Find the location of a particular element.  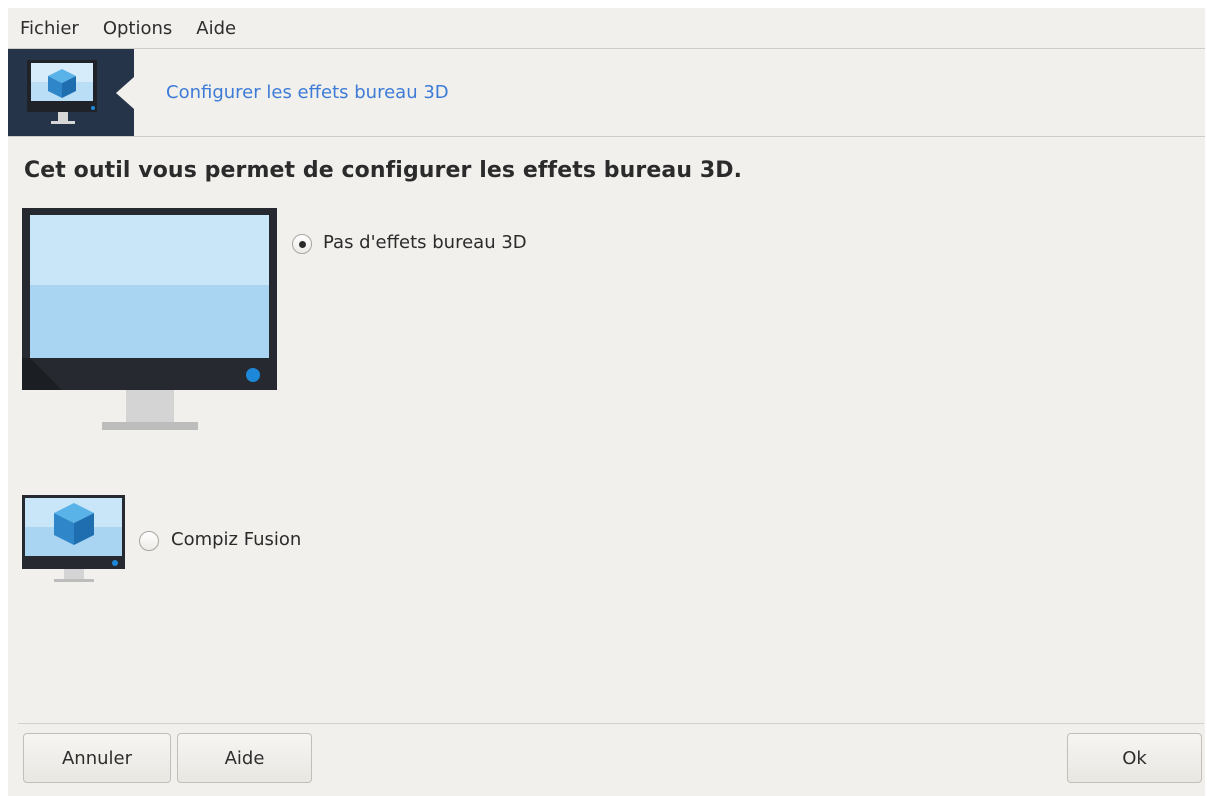

header-title: Configurer les effets bureau 3D is located at coordinates (307, 92).